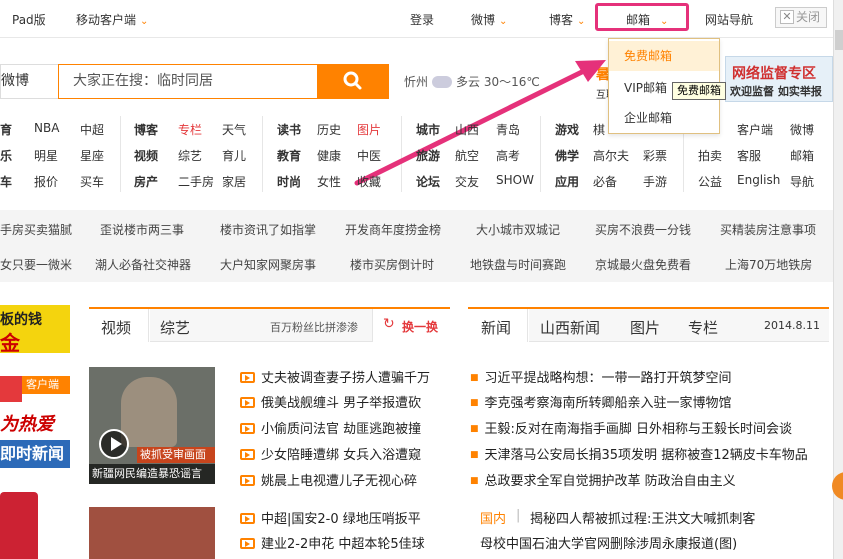  What do you see at coordinates (755, 129) in the screenshot?
I see `channel-link: 客户端` at bounding box center [755, 129].